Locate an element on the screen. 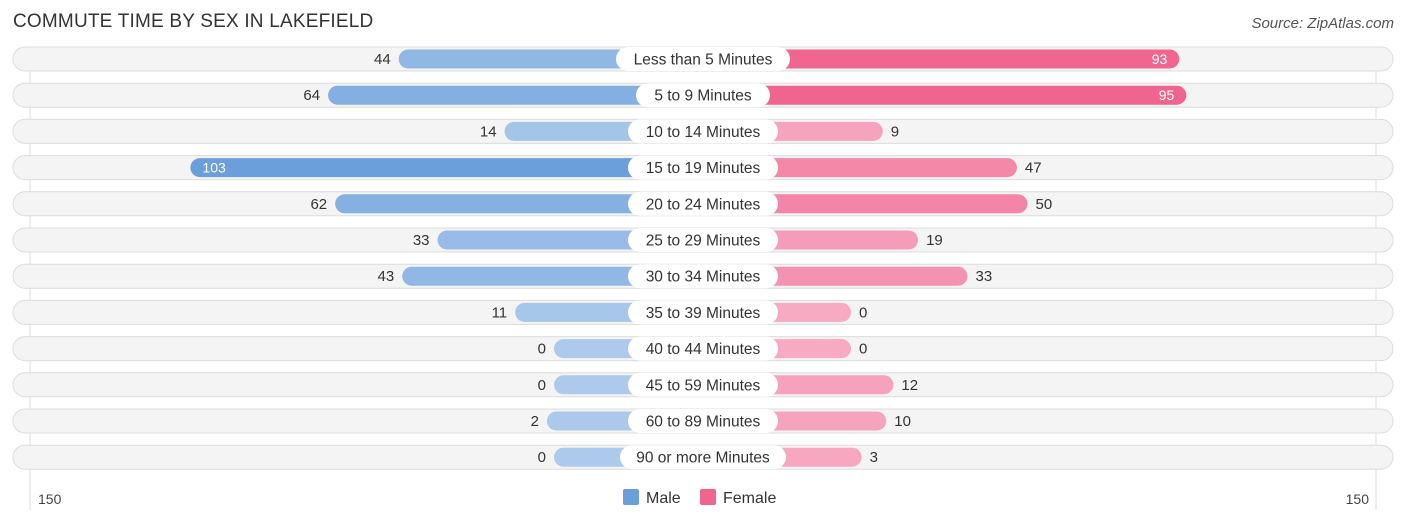  legend-swatch-male is located at coordinates (631, 497).